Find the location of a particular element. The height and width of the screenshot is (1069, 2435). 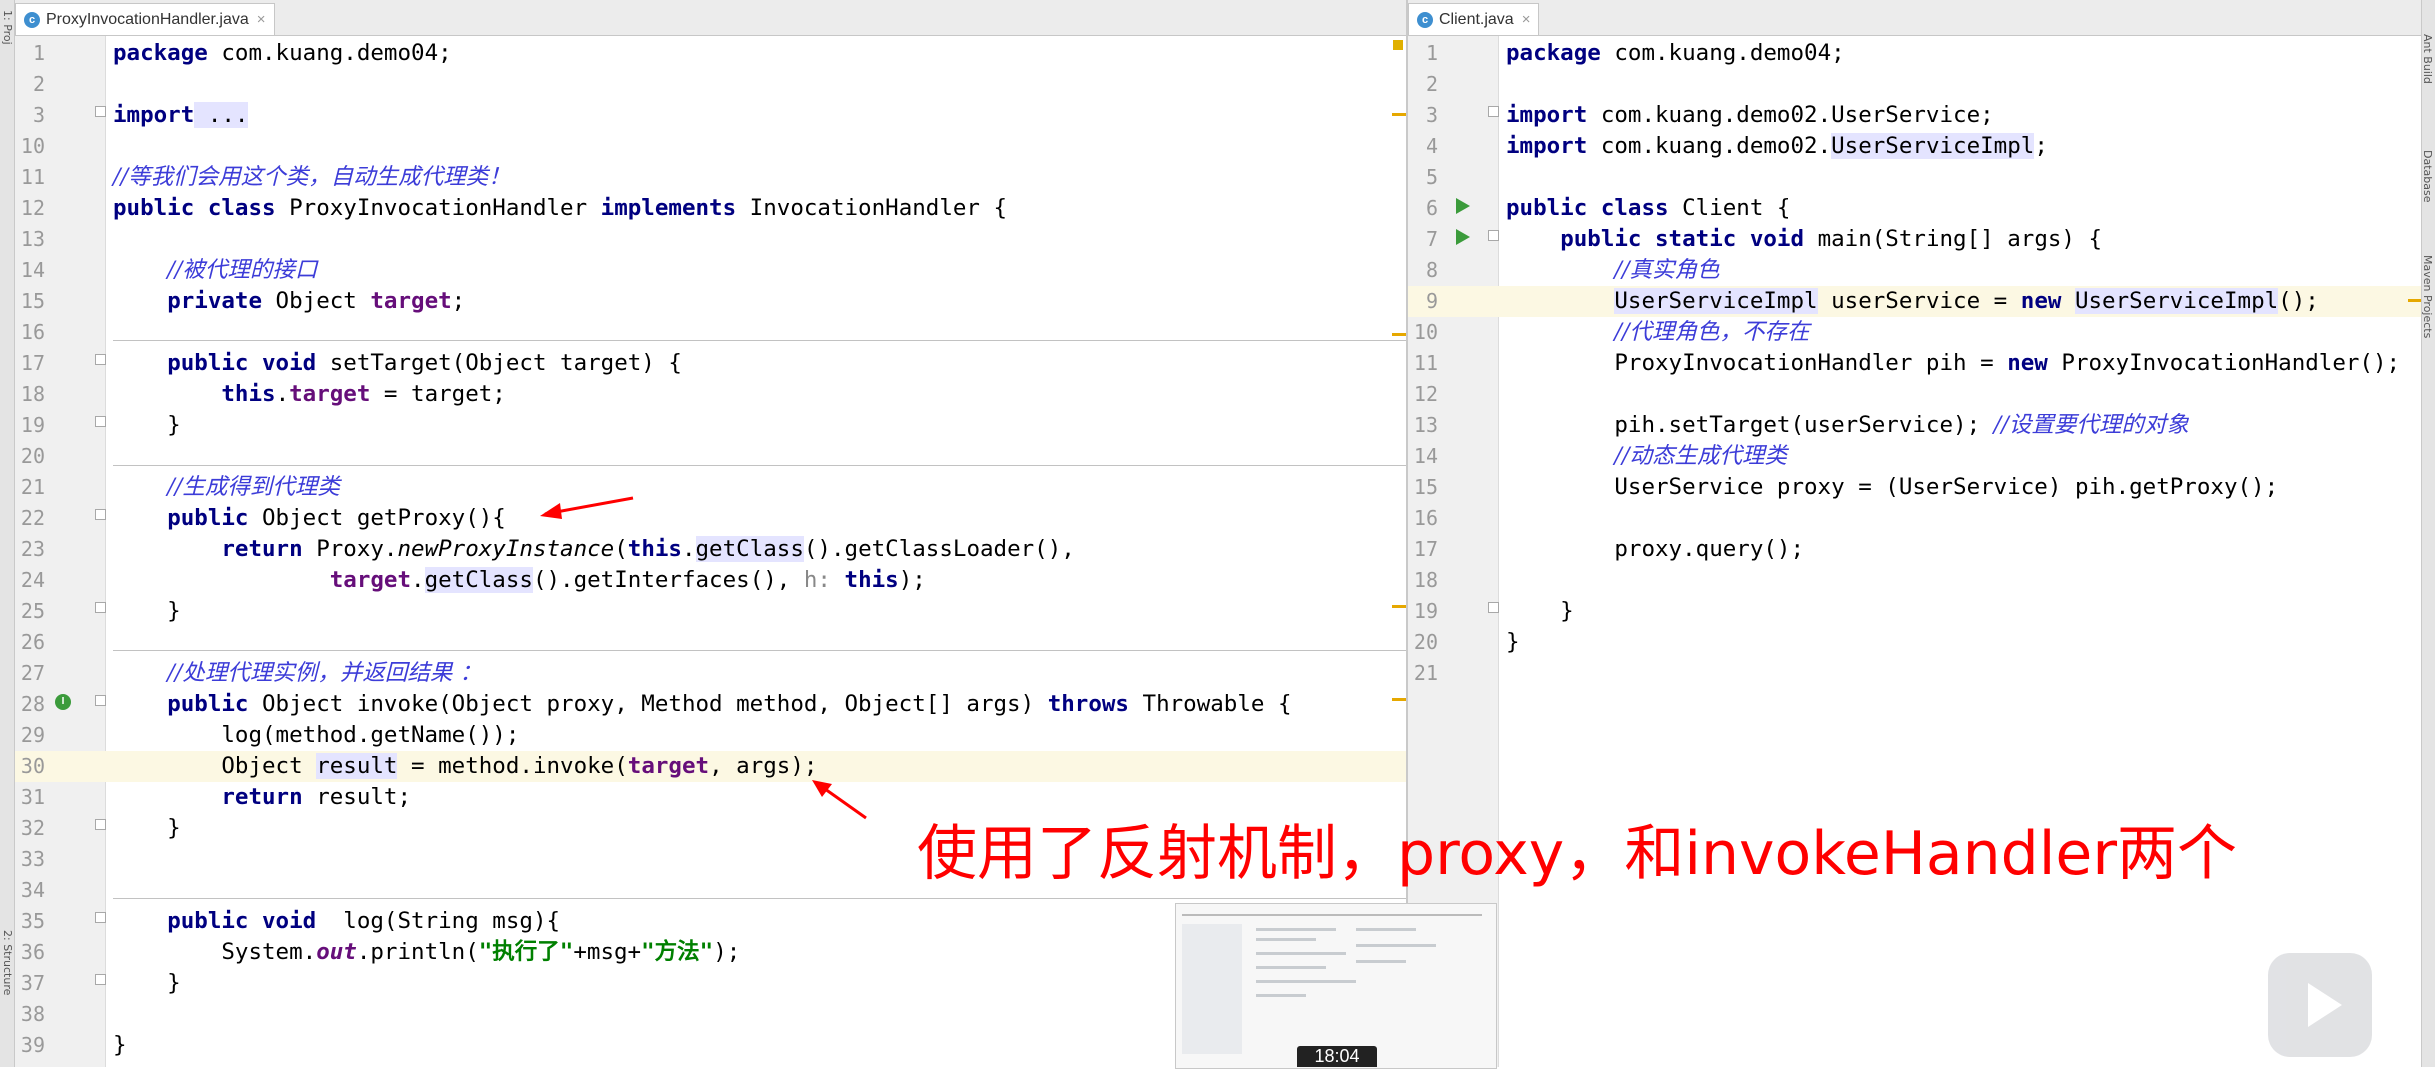

code-line: 12 is located at coordinates (1915, 394).